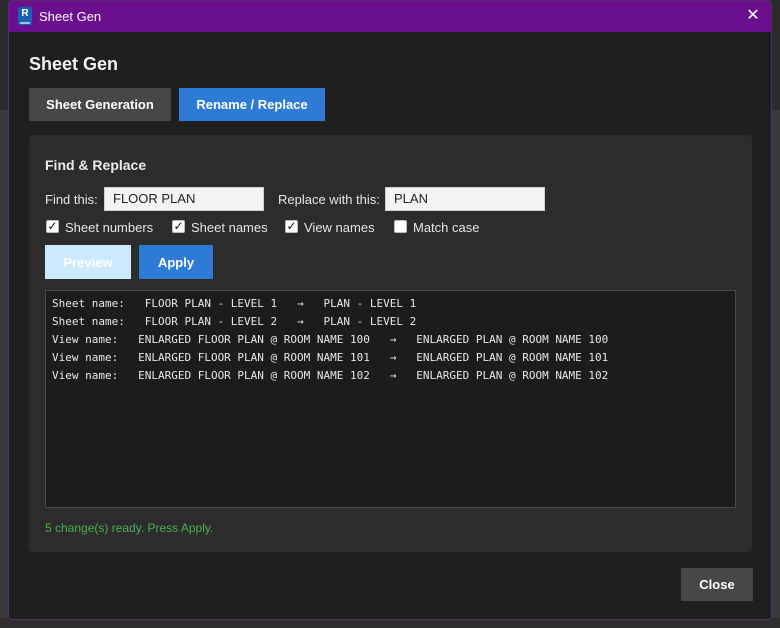 The width and height of the screenshot is (780, 628). Describe the element at coordinates (753, 16) in the screenshot. I see `close-icon: ✕` at that location.